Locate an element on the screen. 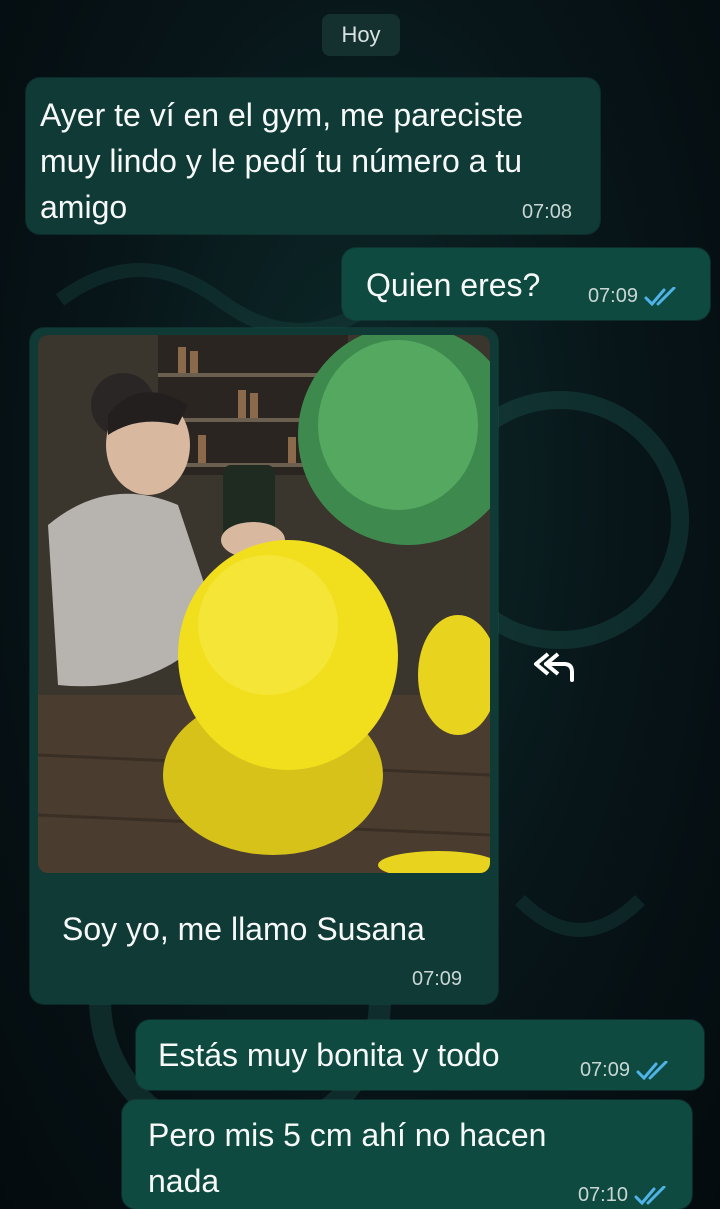  message-bubble-outgoing: Estás muy bonita y todo 07:09 is located at coordinates (420, 1055).